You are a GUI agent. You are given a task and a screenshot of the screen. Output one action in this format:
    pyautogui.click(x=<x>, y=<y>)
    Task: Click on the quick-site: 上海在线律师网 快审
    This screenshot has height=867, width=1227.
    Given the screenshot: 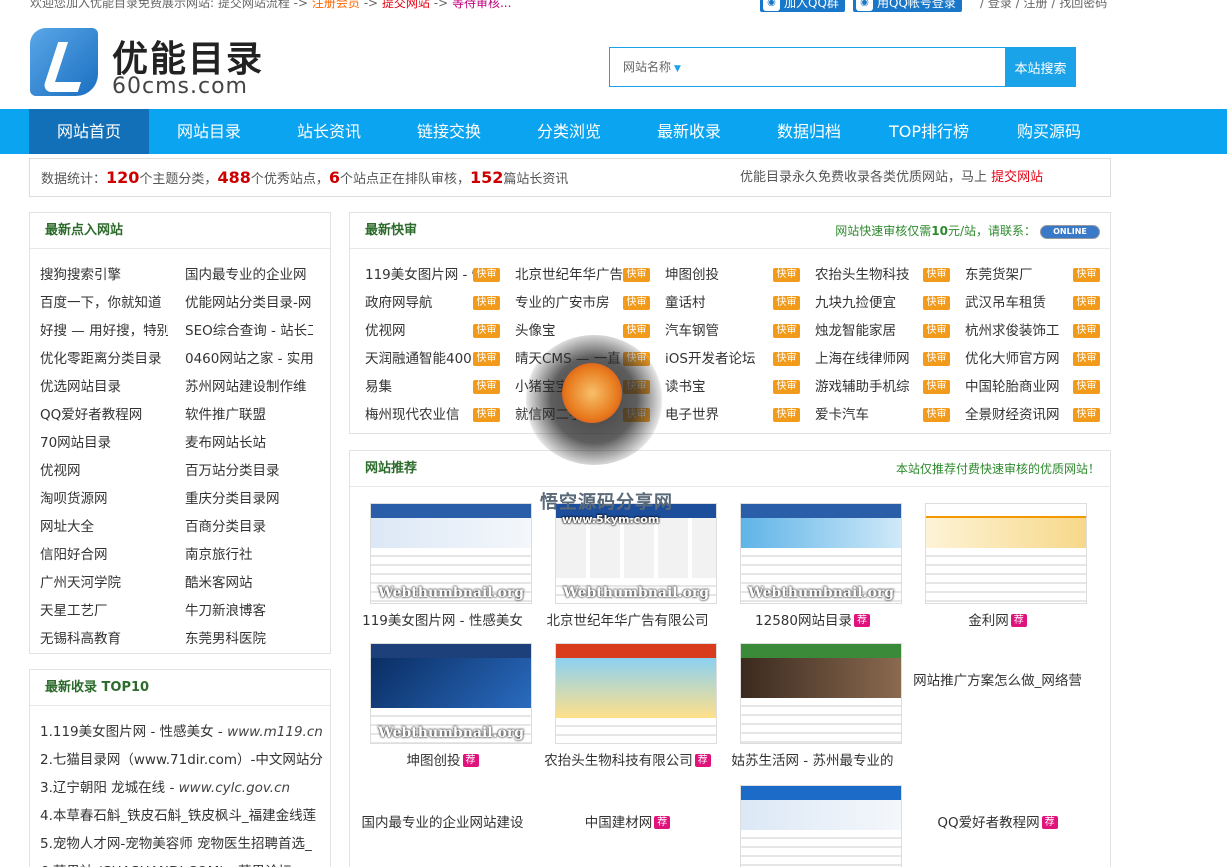 What is the action you would take?
    pyautogui.click(x=890, y=359)
    